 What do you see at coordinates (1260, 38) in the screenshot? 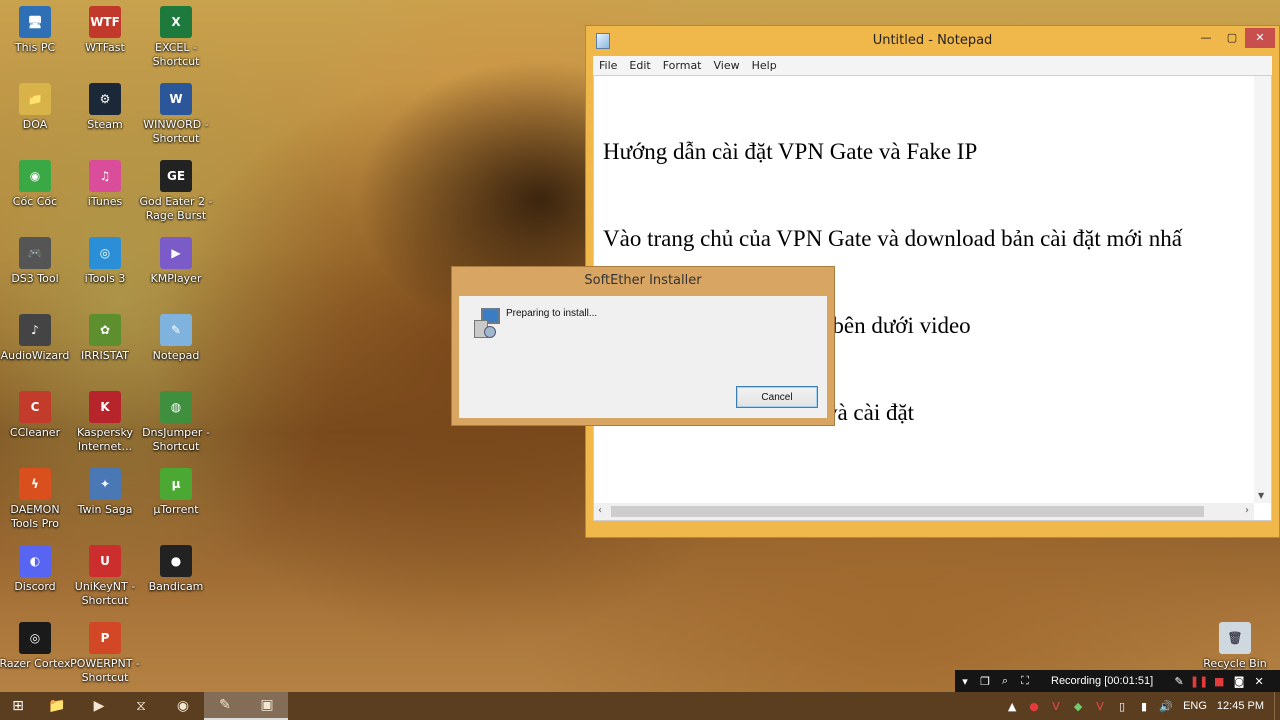
I see `close-button: ✕` at bounding box center [1260, 38].